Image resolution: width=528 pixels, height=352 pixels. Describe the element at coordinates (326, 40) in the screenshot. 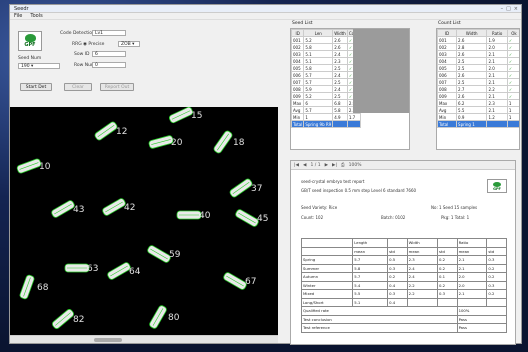

I see `table-row: 001 5.2 2.6 ✓` at that location.